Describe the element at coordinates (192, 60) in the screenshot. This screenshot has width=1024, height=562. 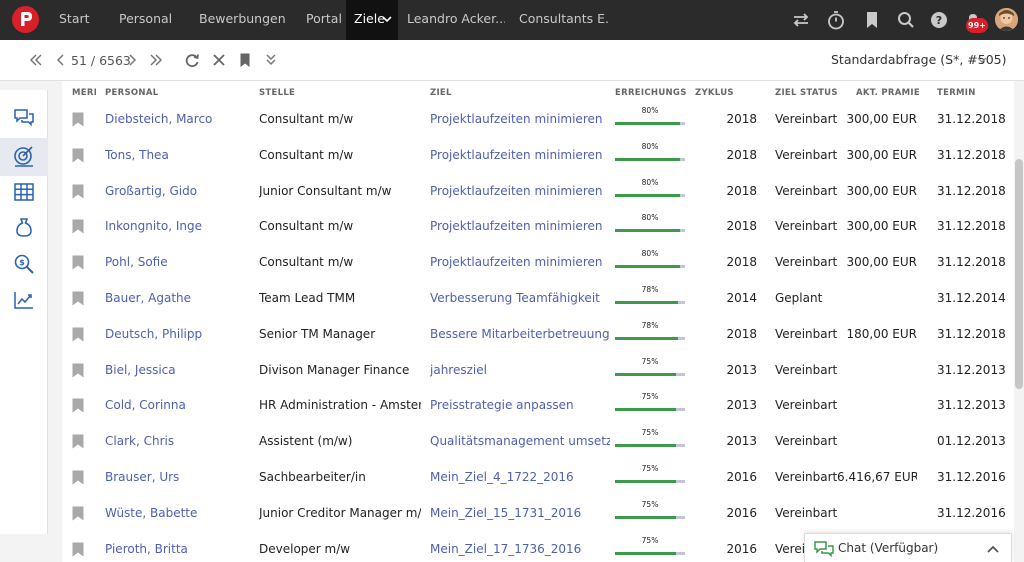
I see `refresh-icon` at that location.